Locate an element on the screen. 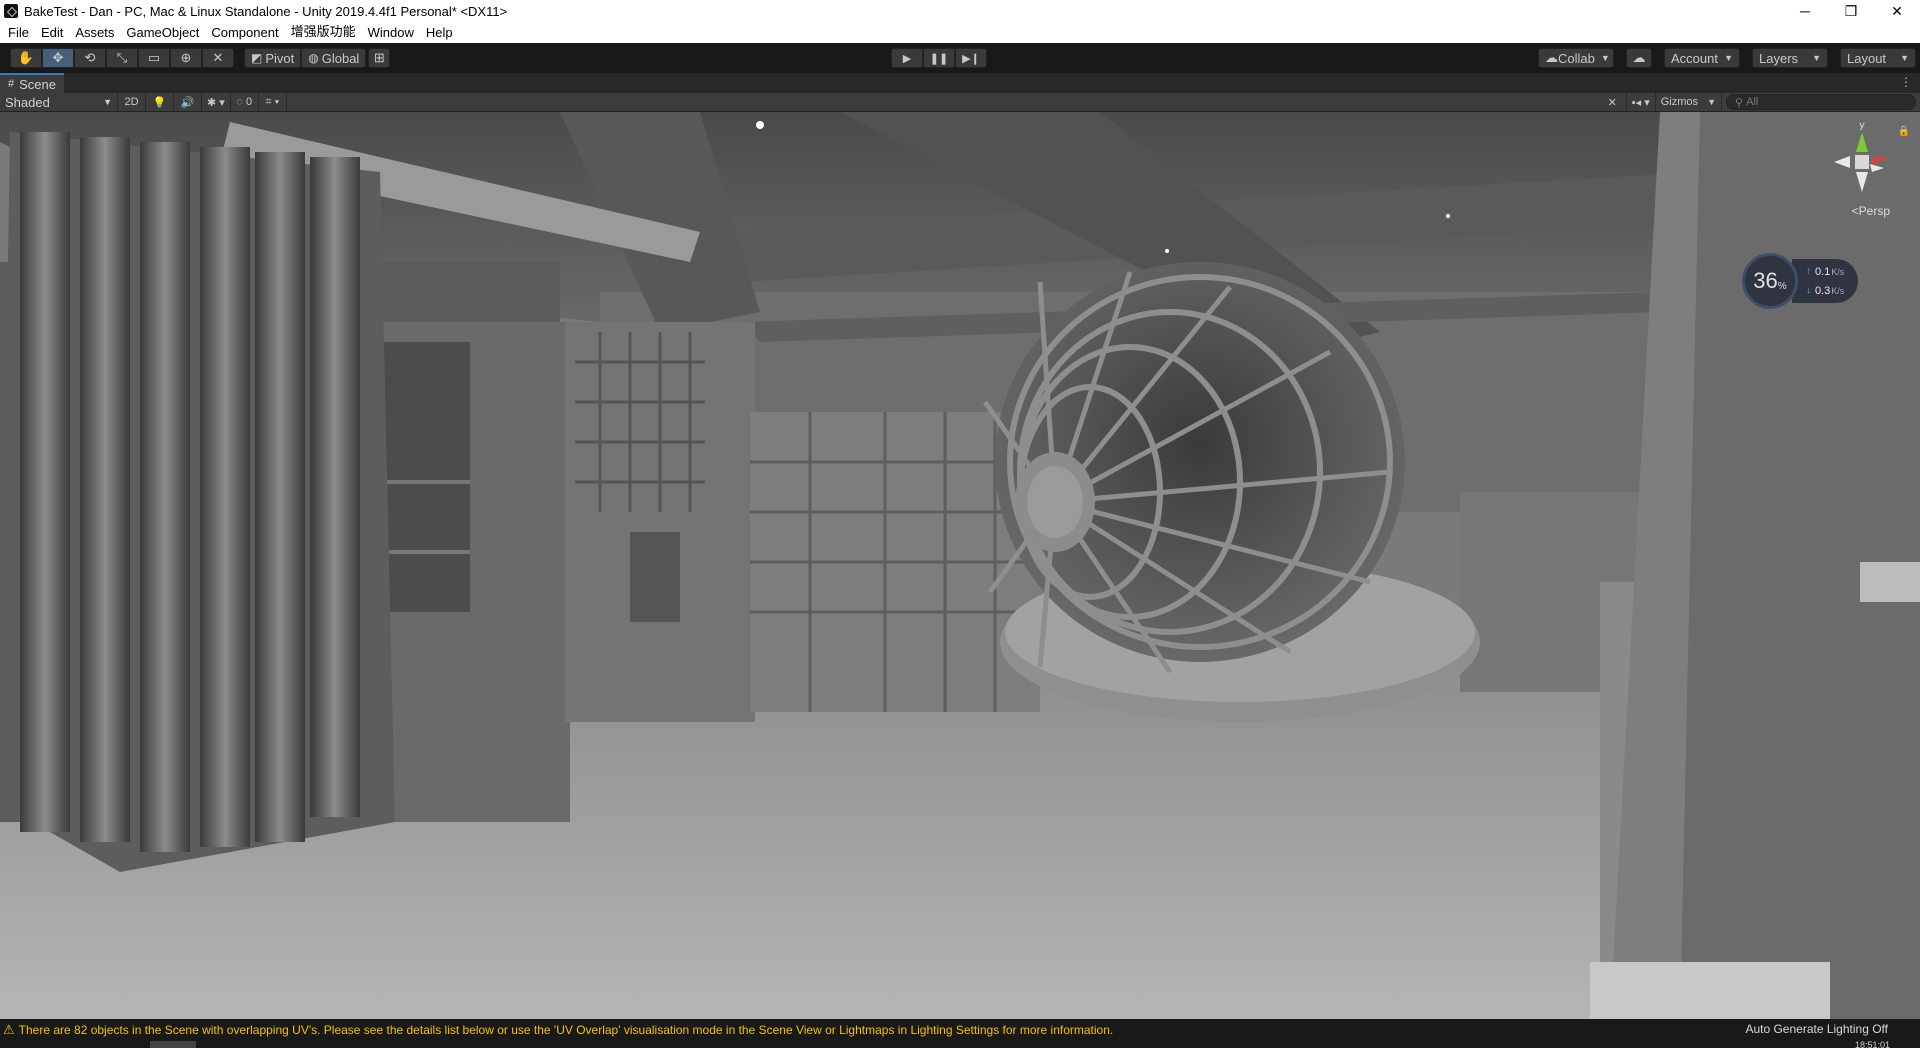  cloud-button: ☁ is located at coordinates (1639, 58).